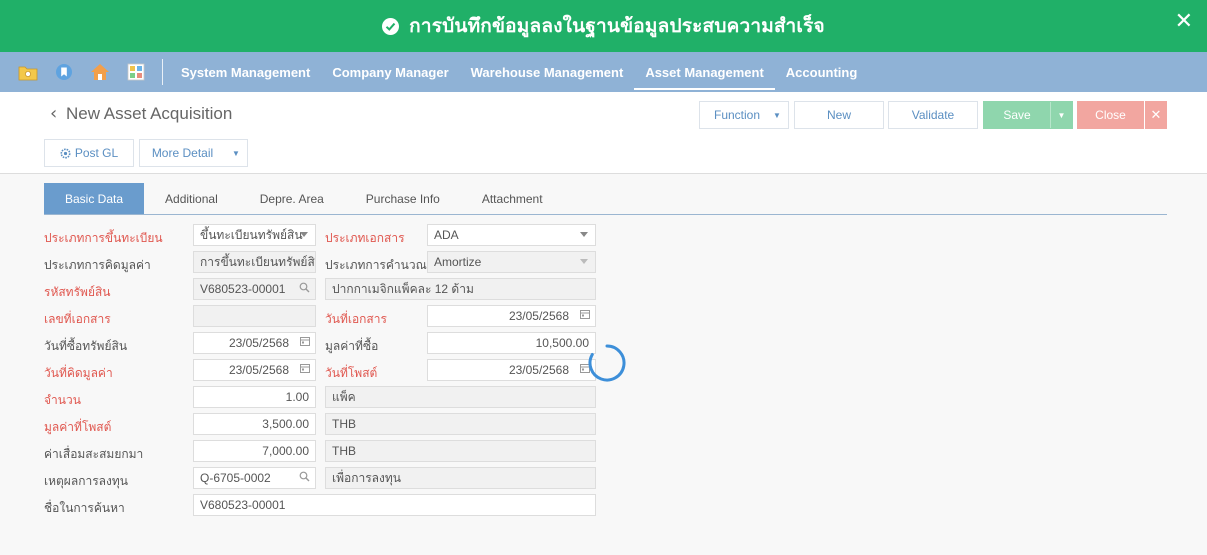  What do you see at coordinates (547, 72) in the screenshot?
I see `menu-warehouse-management: Warehouse Management` at bounding box center [547, 72].